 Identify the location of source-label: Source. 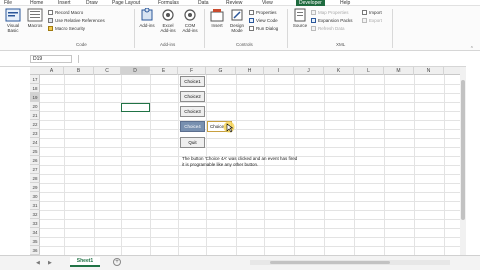
(300, 25).